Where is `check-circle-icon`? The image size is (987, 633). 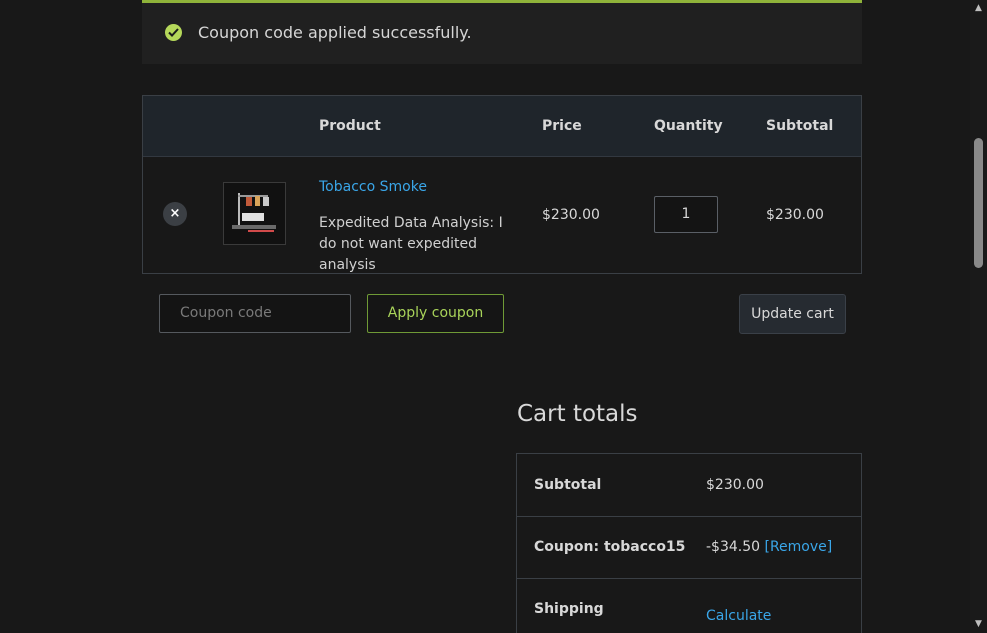
check-circle-icon is located at coordinates (173, 32).